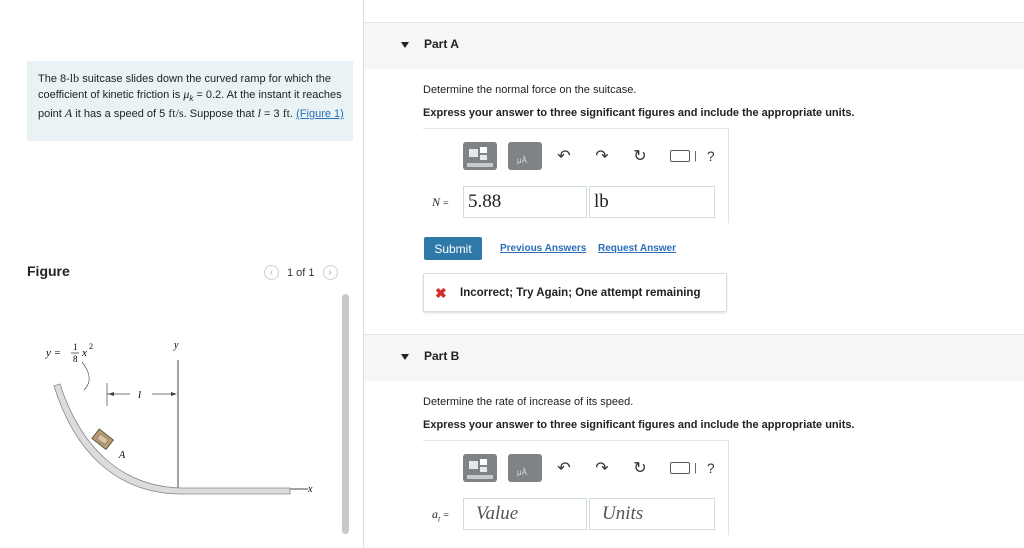  I want to click on equation-y: y =, so click(53, 353).